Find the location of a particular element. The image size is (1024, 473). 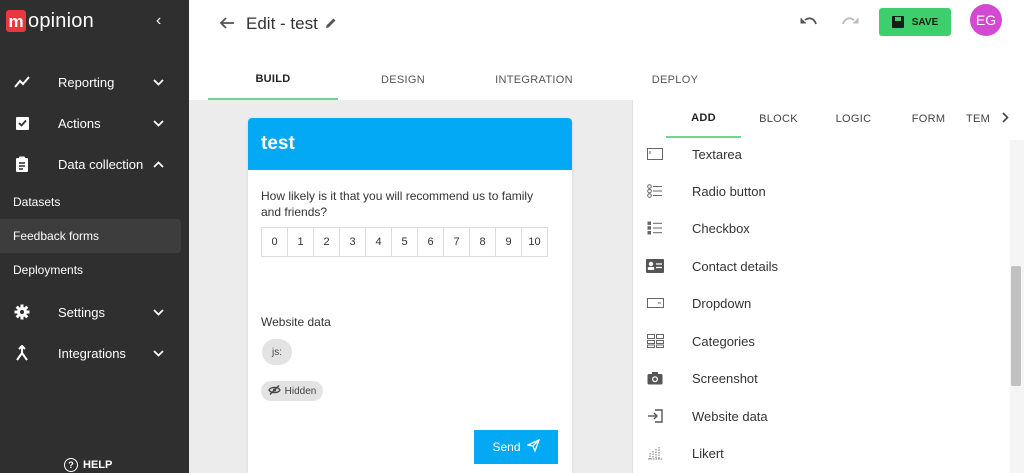

nps-option: 8 is located at coordinates (482, 242).